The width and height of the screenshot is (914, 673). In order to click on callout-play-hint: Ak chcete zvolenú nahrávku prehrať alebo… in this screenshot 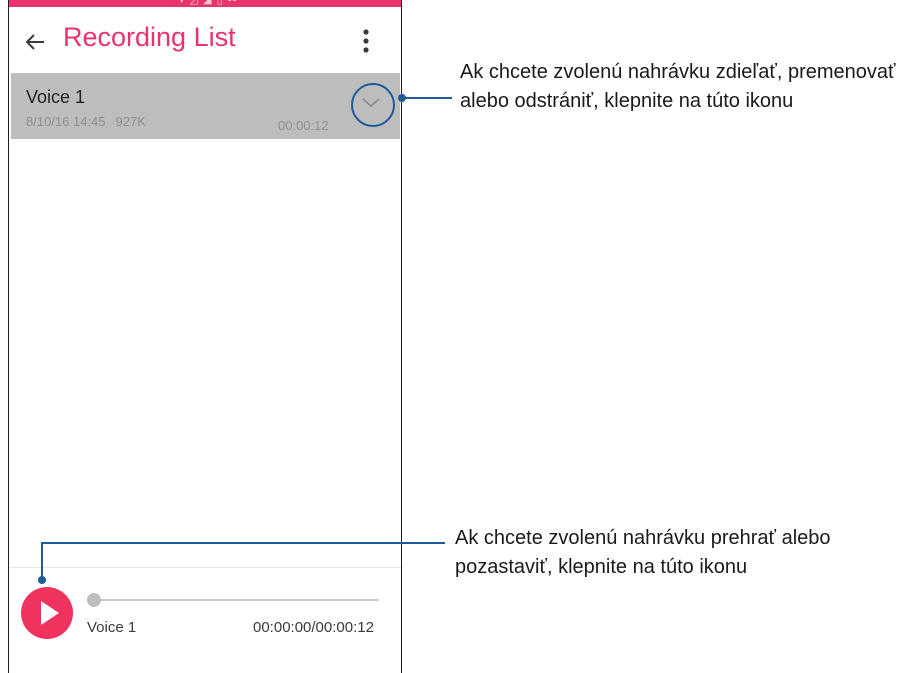, I will do `click(643, 552)`.